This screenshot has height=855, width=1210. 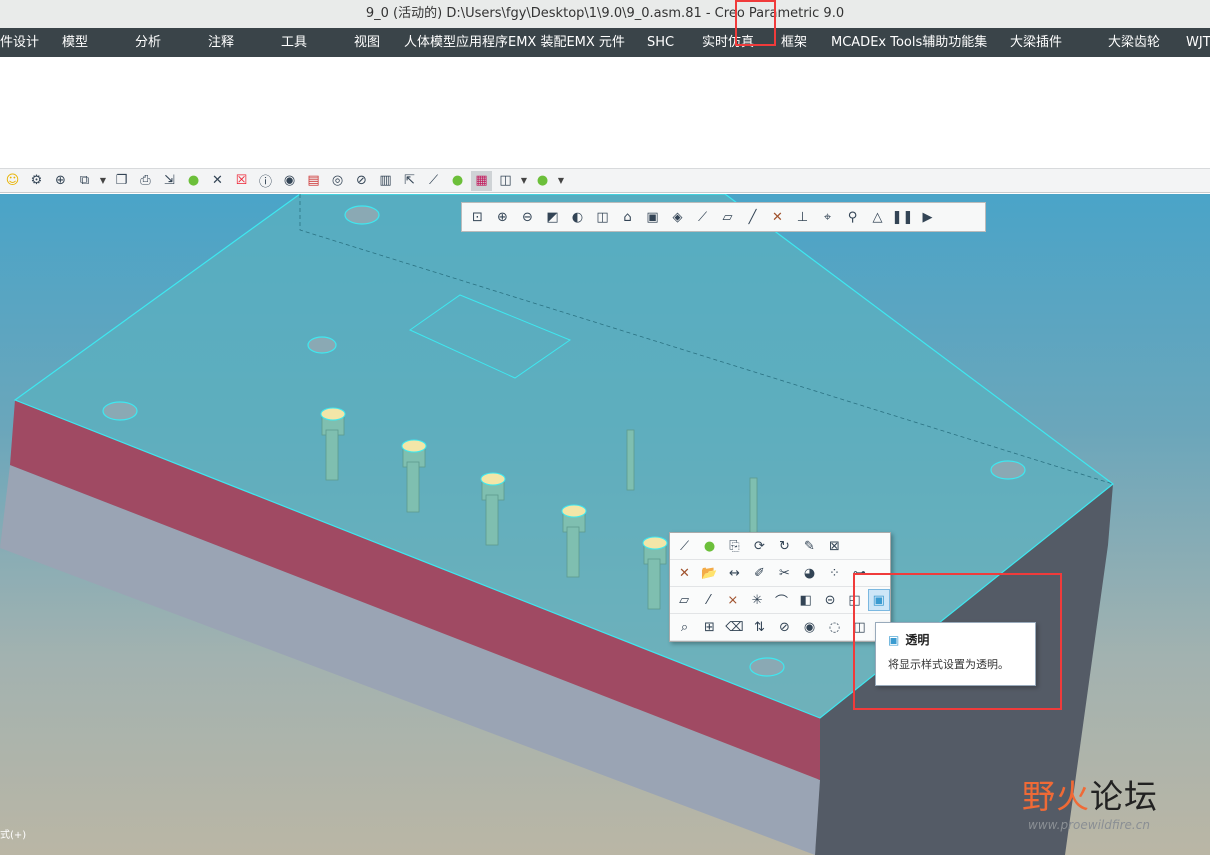 What do you see at coordinates (385, 181) in the screenshot?
I see `assembly-icon: ▥` at bounding box center [385, 181].